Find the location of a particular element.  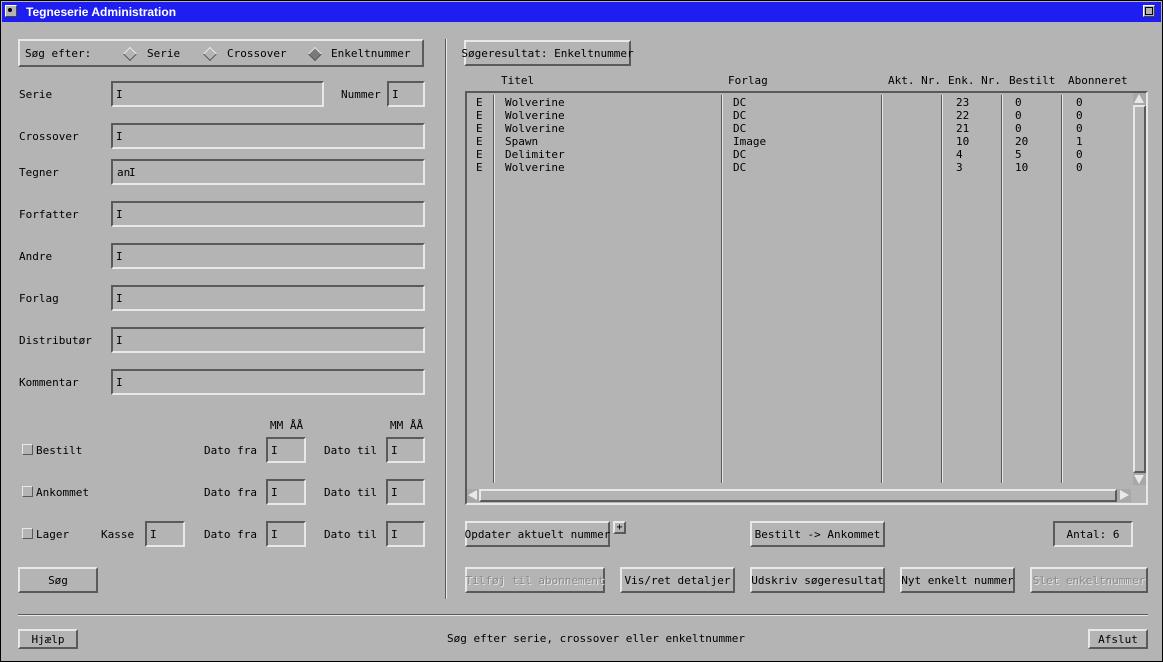

distributor-input: I is located at coordinates (268, 340).